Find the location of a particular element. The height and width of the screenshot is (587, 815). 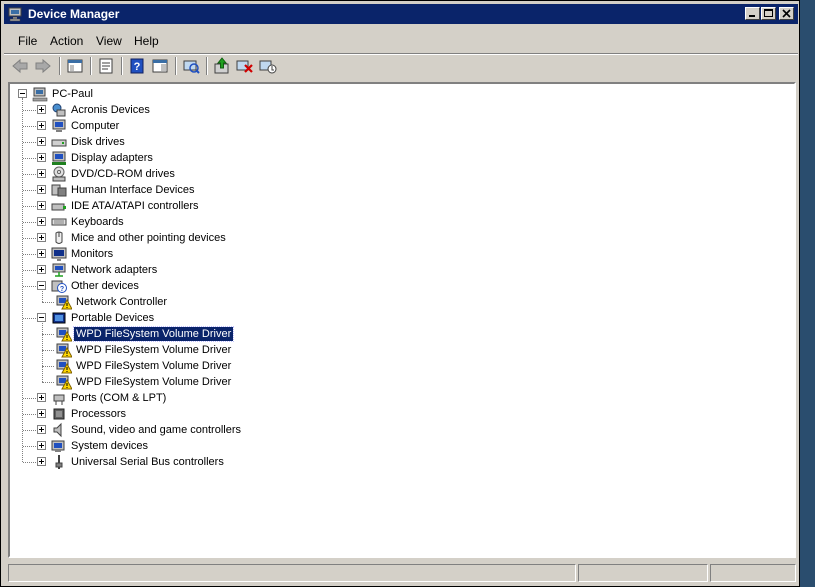

status-bar is located at coordinates (401, 573).